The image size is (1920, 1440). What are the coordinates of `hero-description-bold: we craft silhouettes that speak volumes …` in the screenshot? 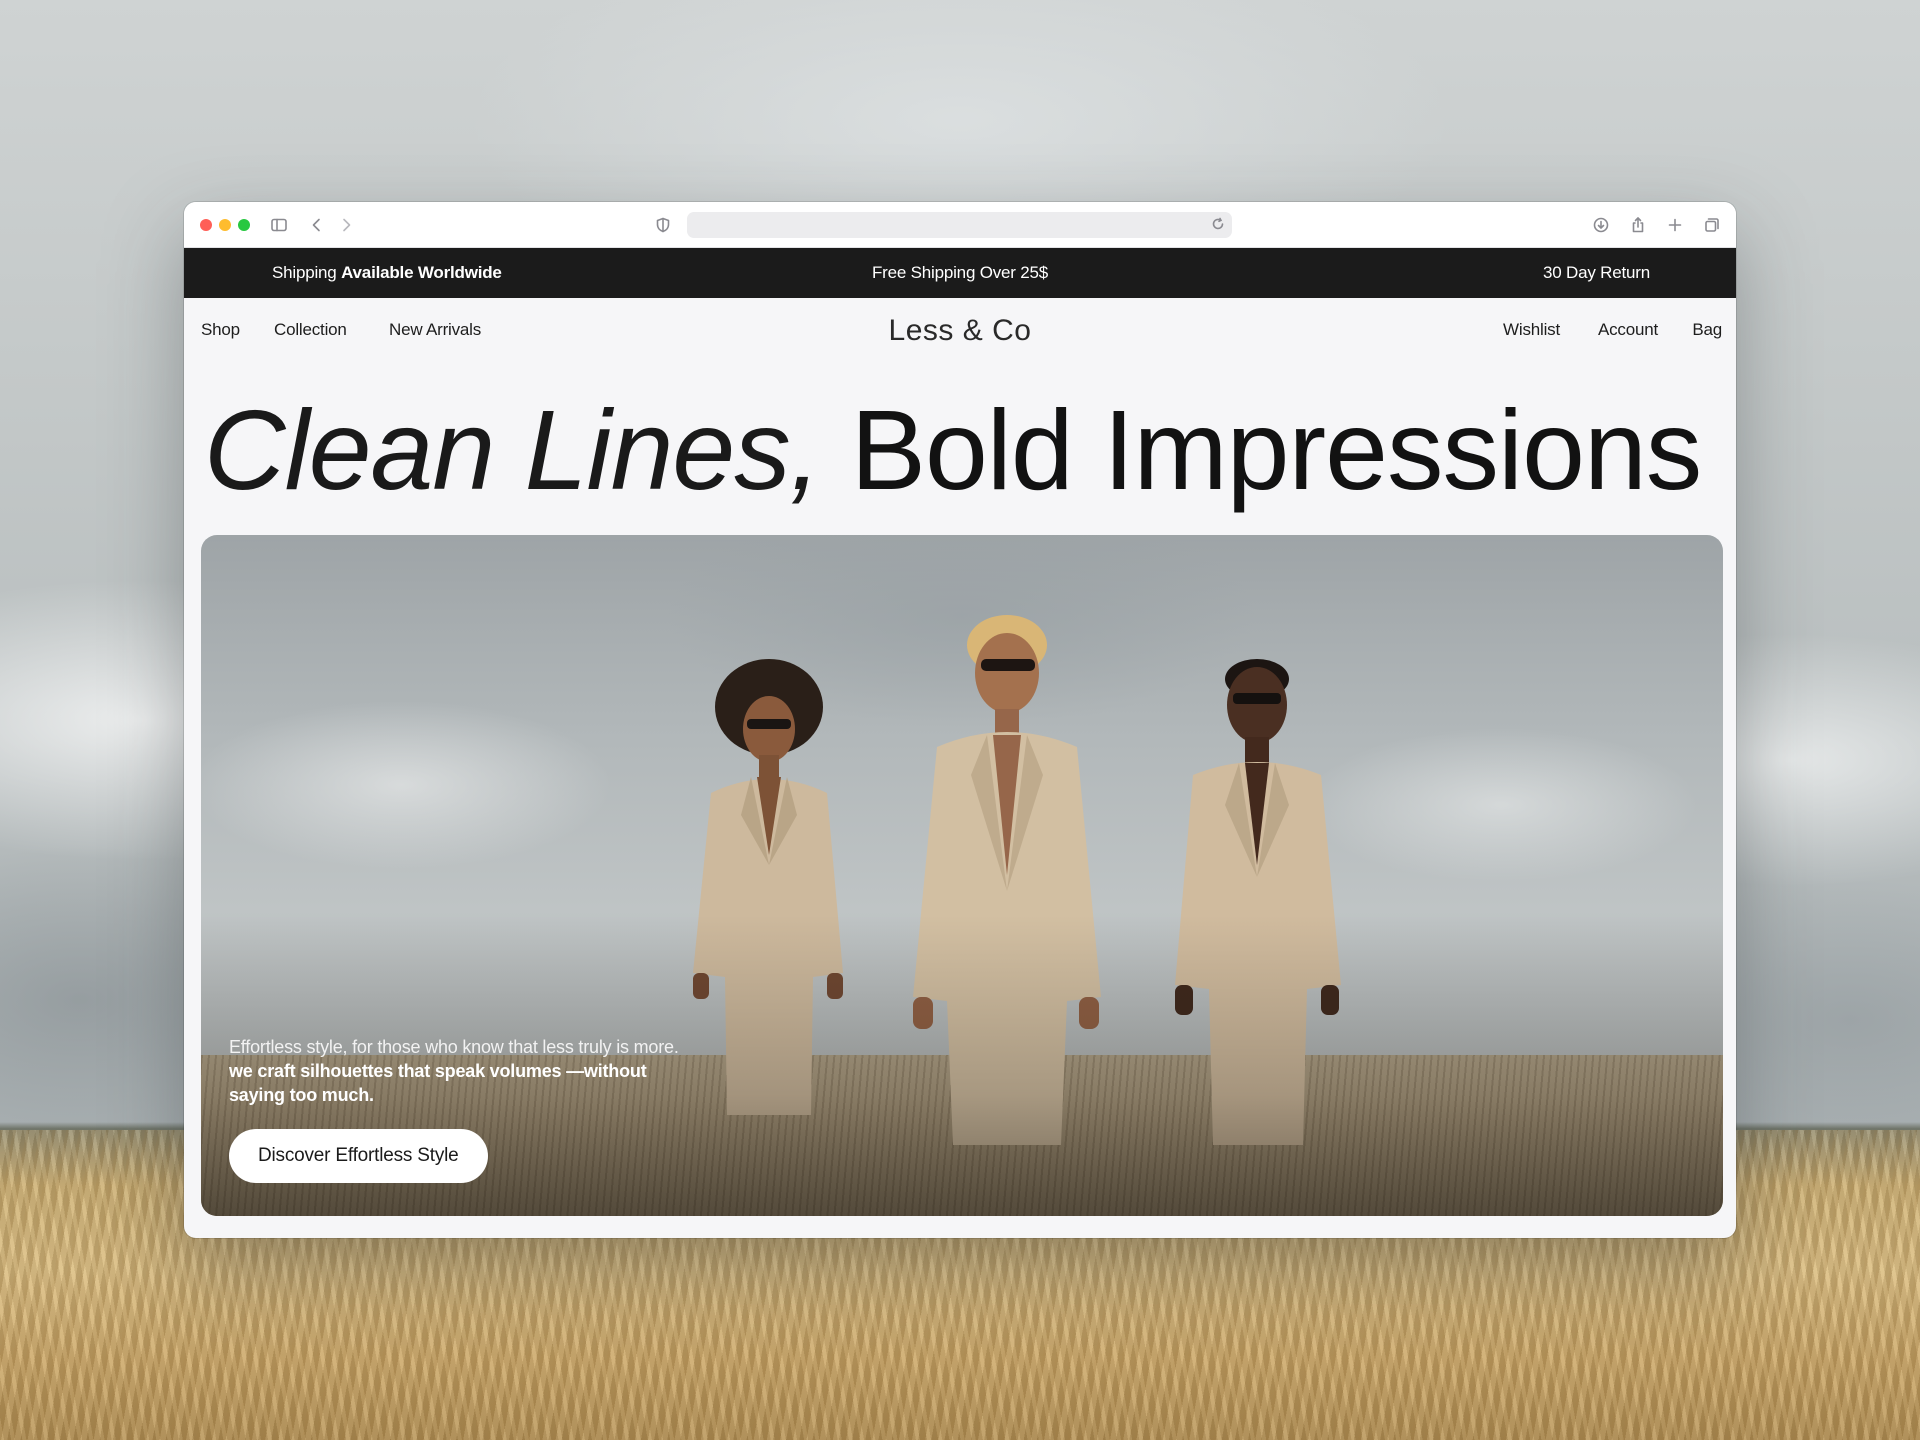 It's located at (438, 1083).